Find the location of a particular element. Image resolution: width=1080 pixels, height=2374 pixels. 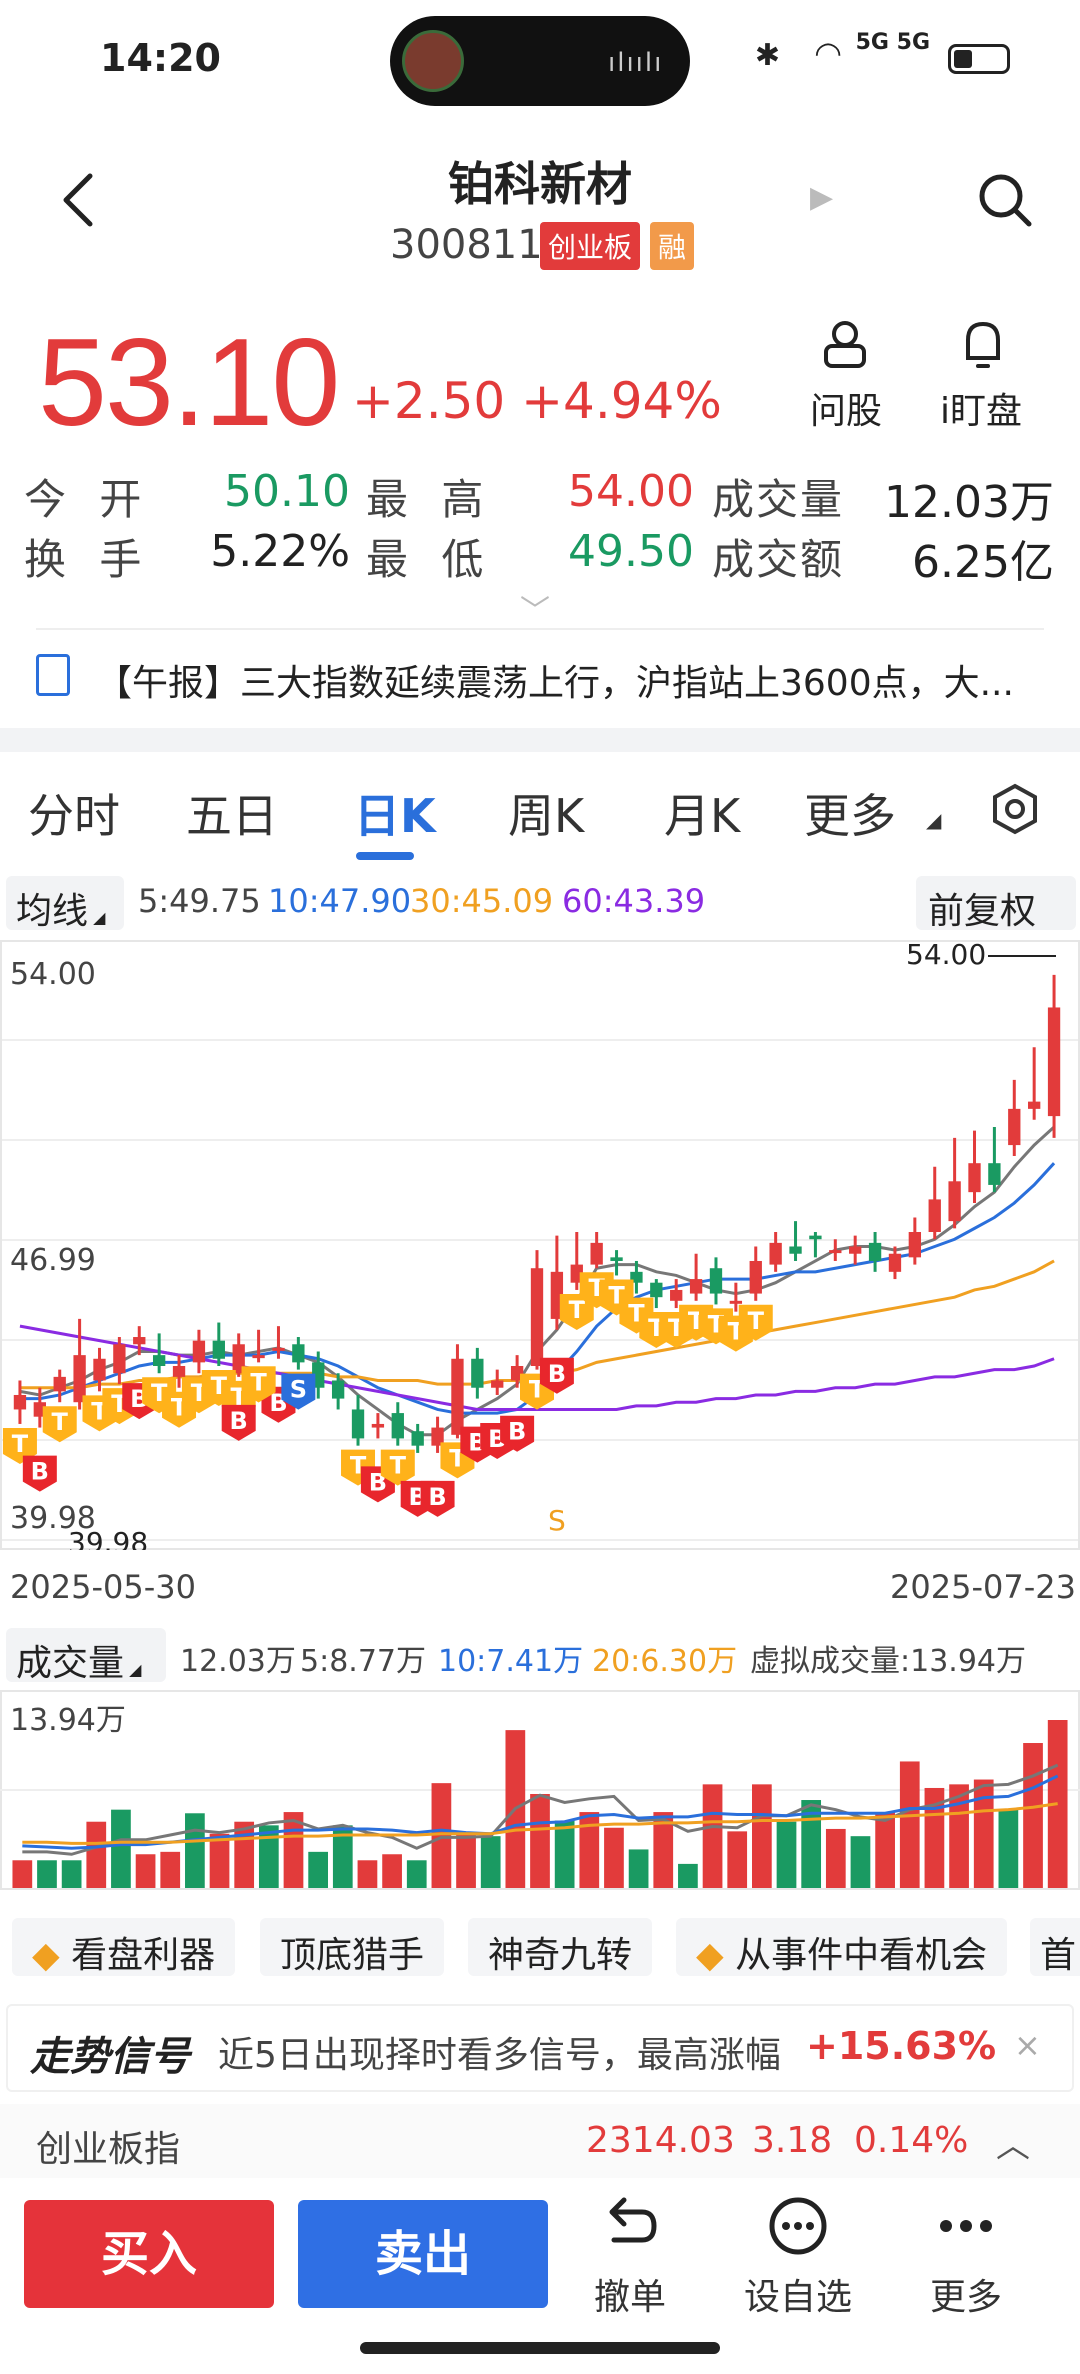

wifi-icon: ◠ is located at coordinates (828, 53).